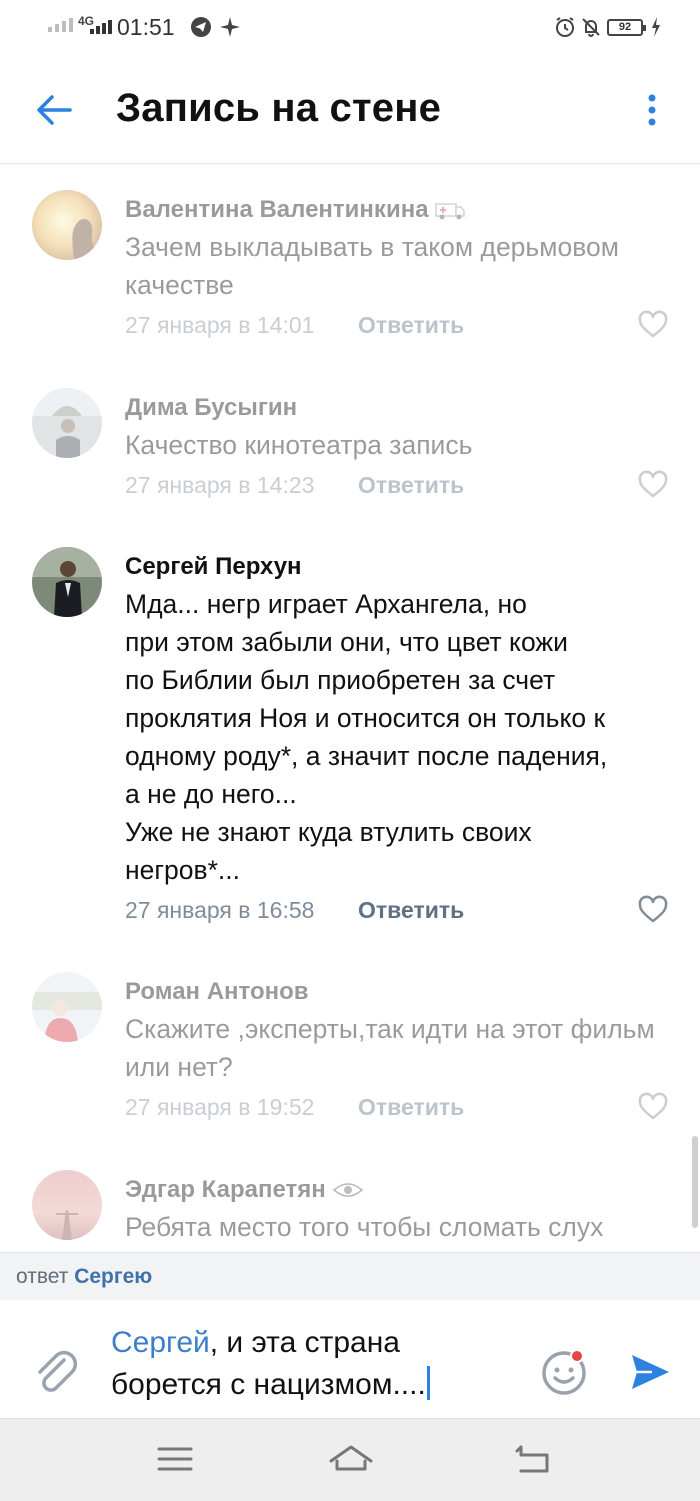  I want to click on top-app-bar: Запись на стене, so click(350, 110).